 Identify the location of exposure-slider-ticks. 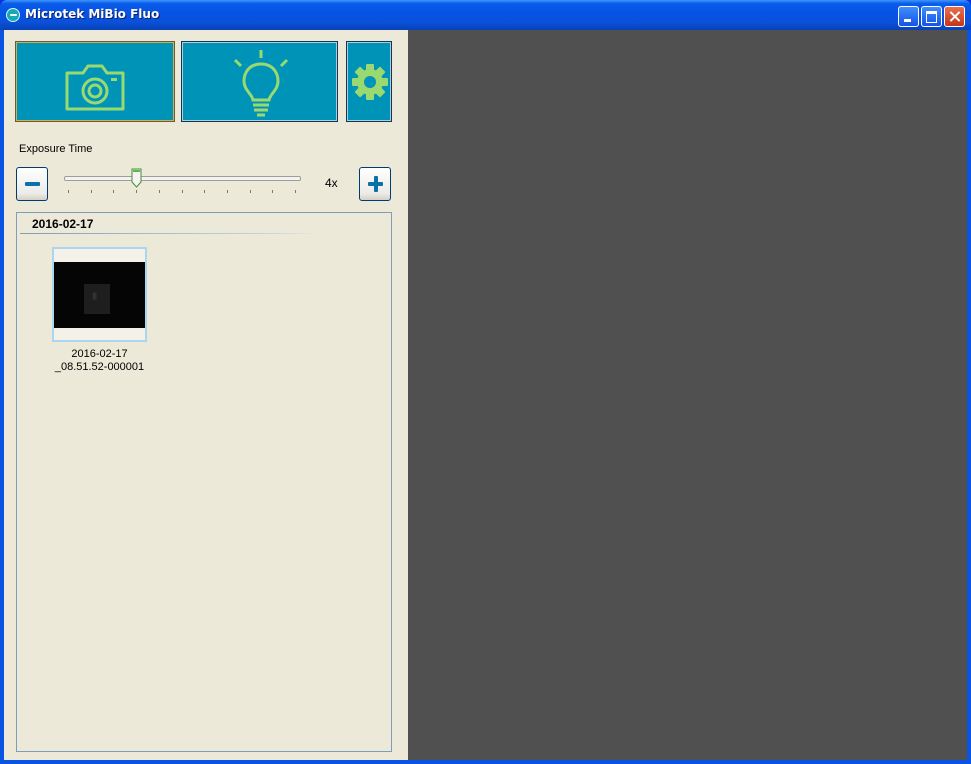
(181, 192).